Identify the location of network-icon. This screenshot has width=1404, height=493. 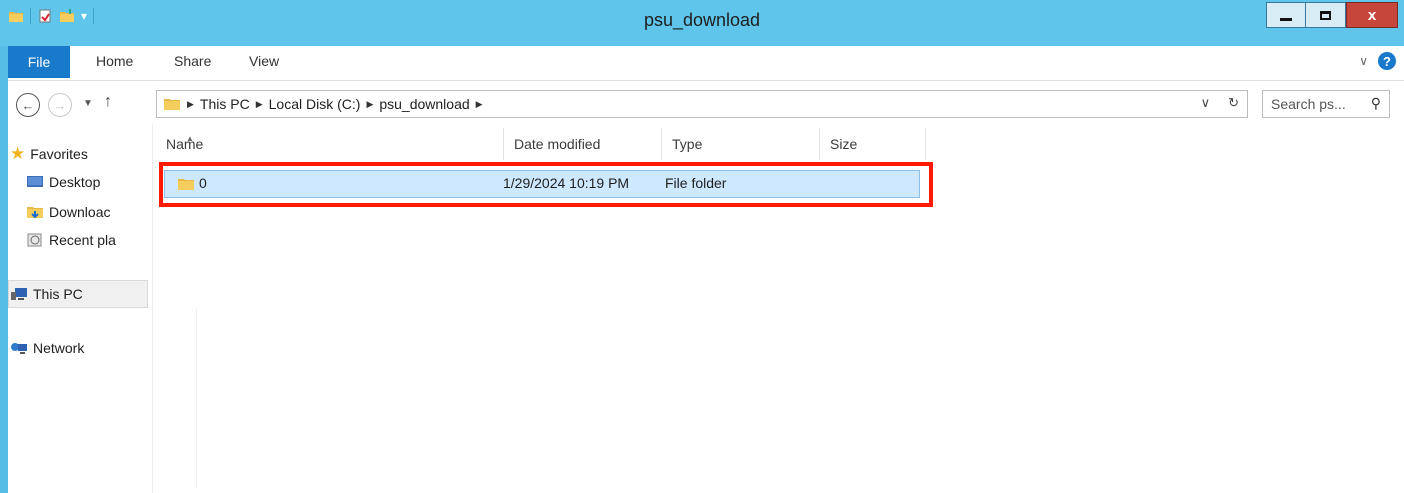
(19, 348).